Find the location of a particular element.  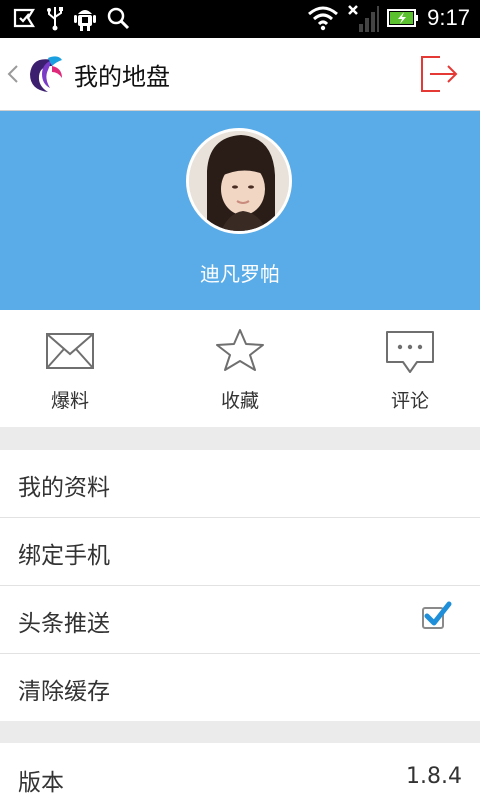

comment-icon is located at coordinates (410, 352).